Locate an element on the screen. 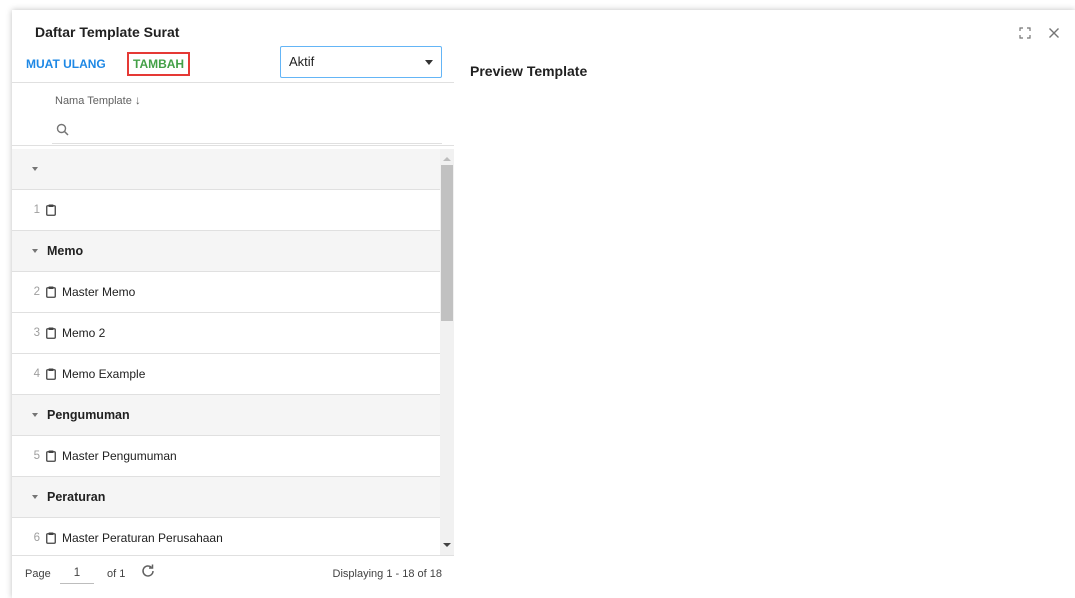 Image resolution: width=1075 pixels, height=598 pixels. display-summary: Displaying 1 - 18 of 18 is located at coordinates (387, 574).